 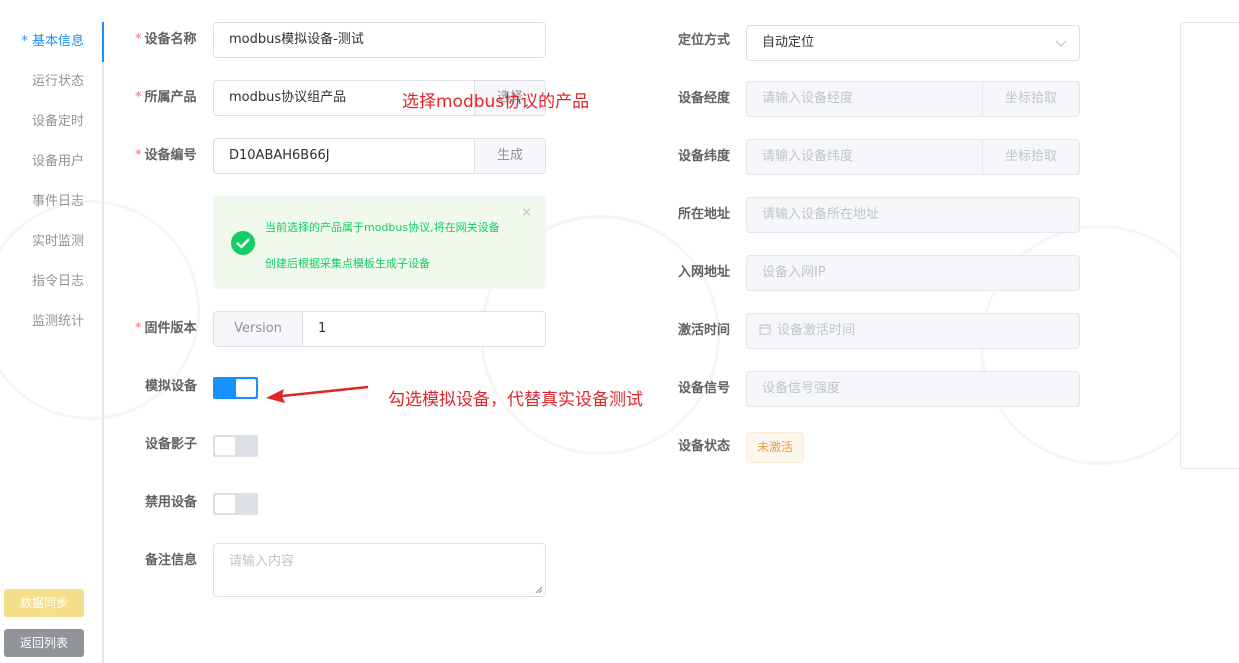 I want to click on device-name-label-text: 设备名称, so click(x=170, y=39).